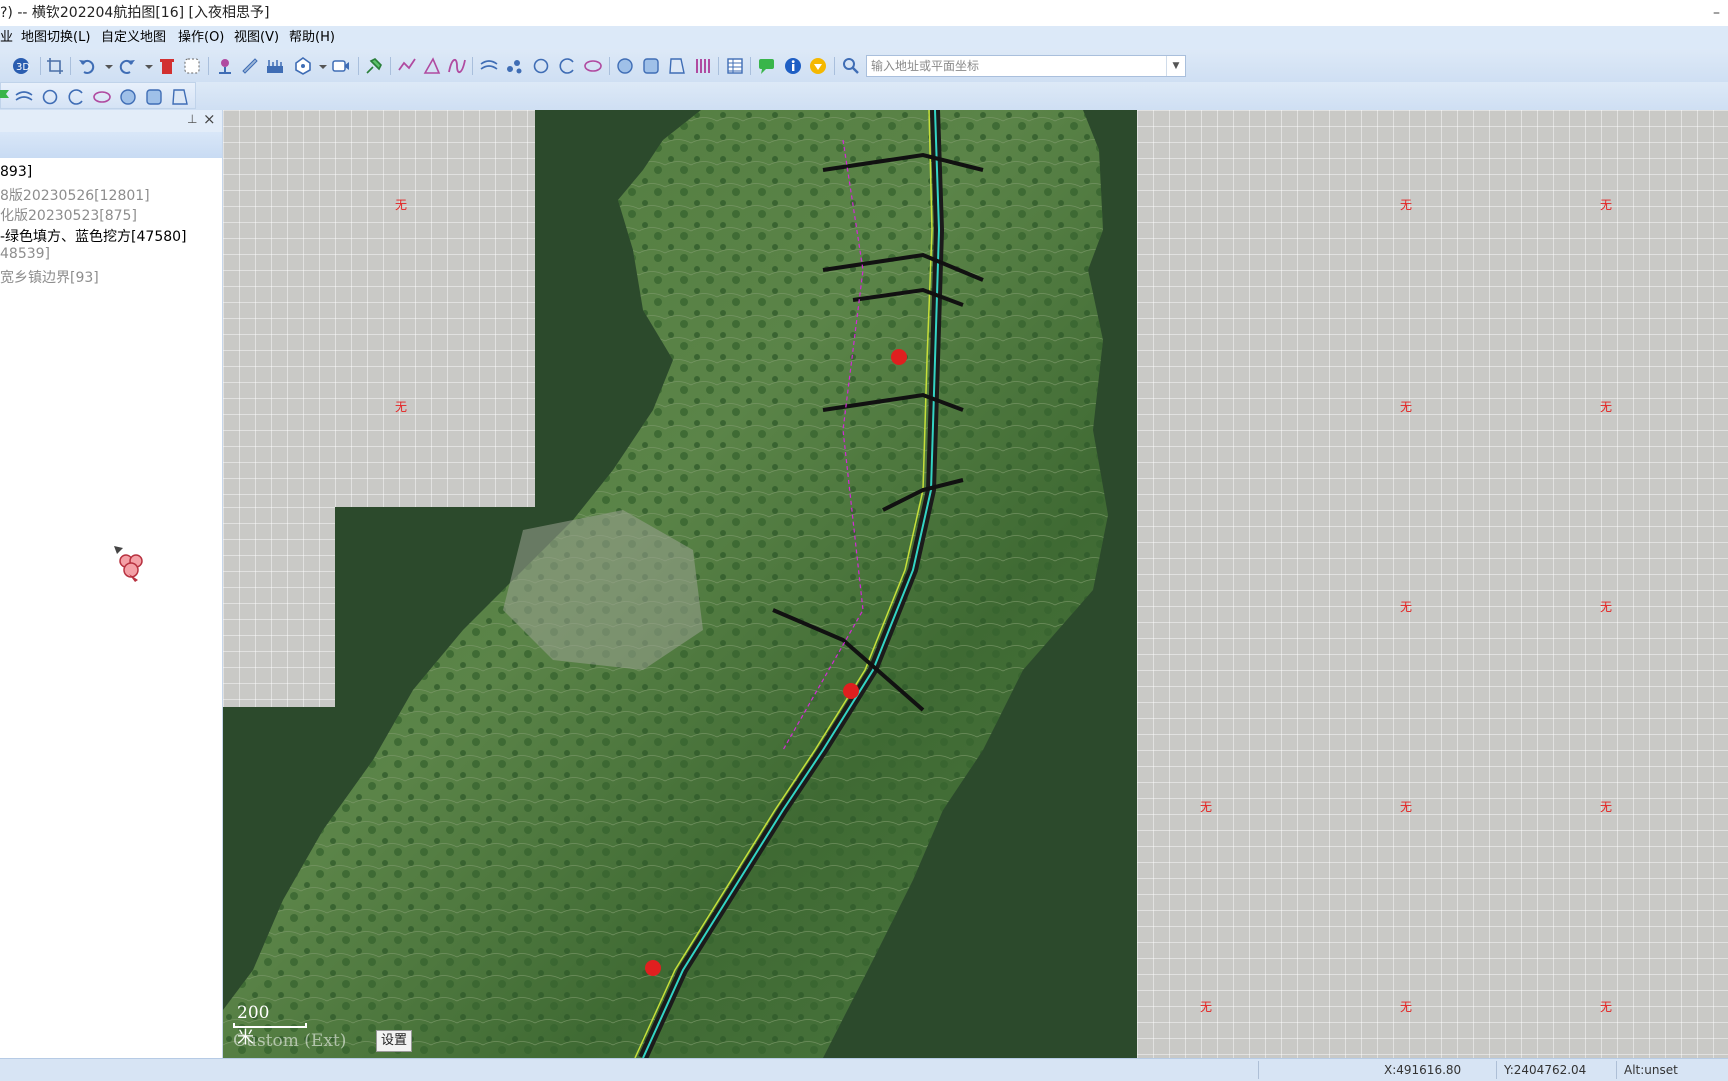 The width and height of the screenshot is (1728, 1081). I want to click on menu-item-work: 业, so click(6, 37).